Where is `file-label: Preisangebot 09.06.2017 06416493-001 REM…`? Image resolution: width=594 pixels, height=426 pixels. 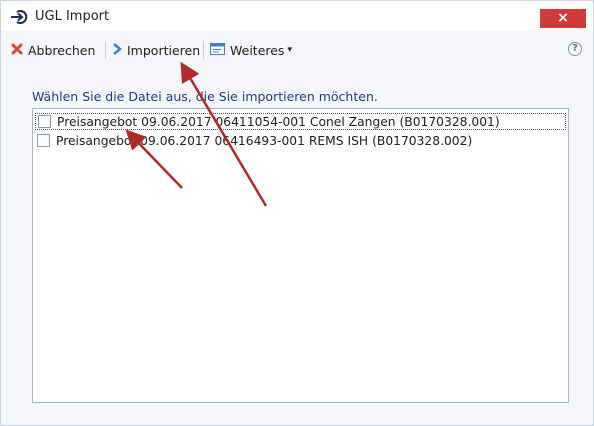 file-label: Preisangebot 09.06.2017 06416493-001 REM… is located at coordinates (264, 140).